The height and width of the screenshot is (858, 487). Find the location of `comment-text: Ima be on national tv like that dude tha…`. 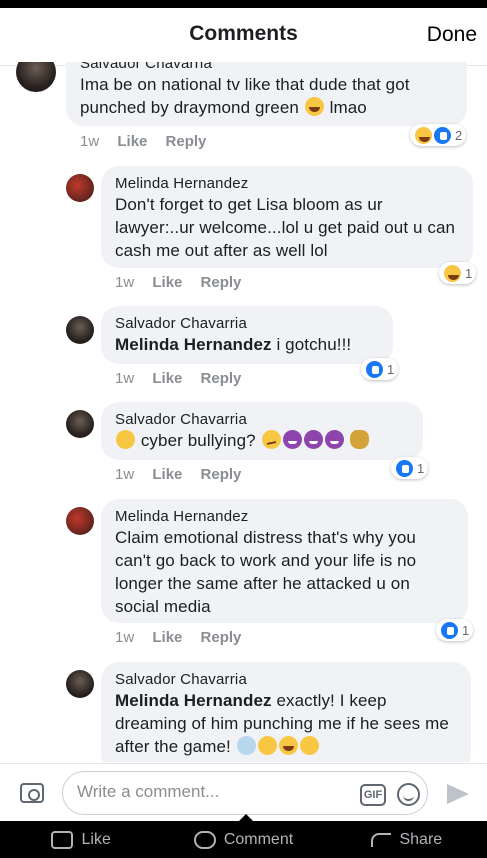

comment-text: Ima be on national tv like that dude tha… is located at coordinates (245, 96).